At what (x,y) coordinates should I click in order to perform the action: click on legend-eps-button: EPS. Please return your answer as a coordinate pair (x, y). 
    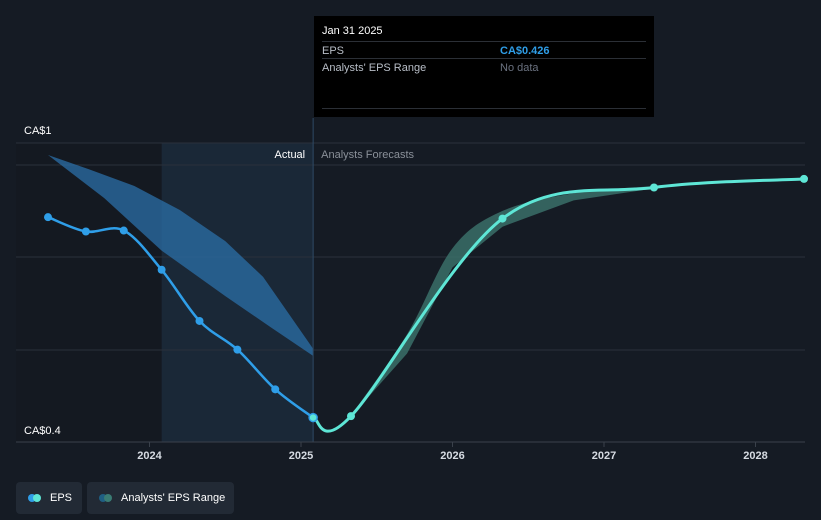
    Looking at the image, I should click on (49, 498).